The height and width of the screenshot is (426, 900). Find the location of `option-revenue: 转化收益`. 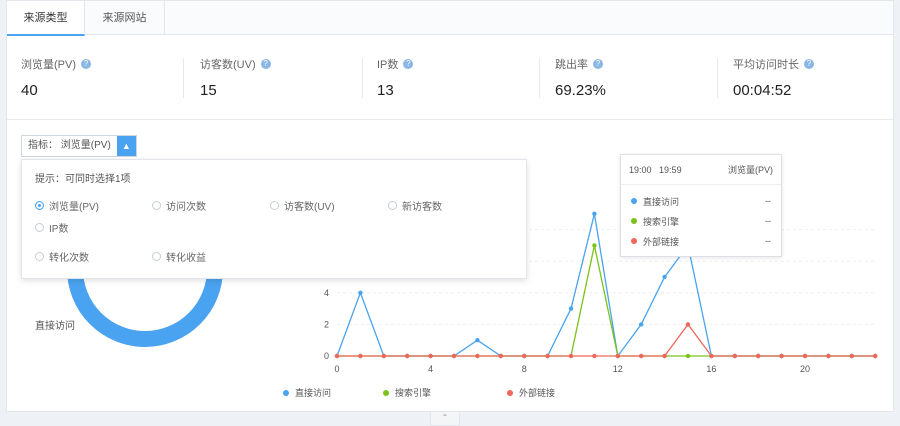

option-revenue: 转化收益 is located at coordinates (179, 256).